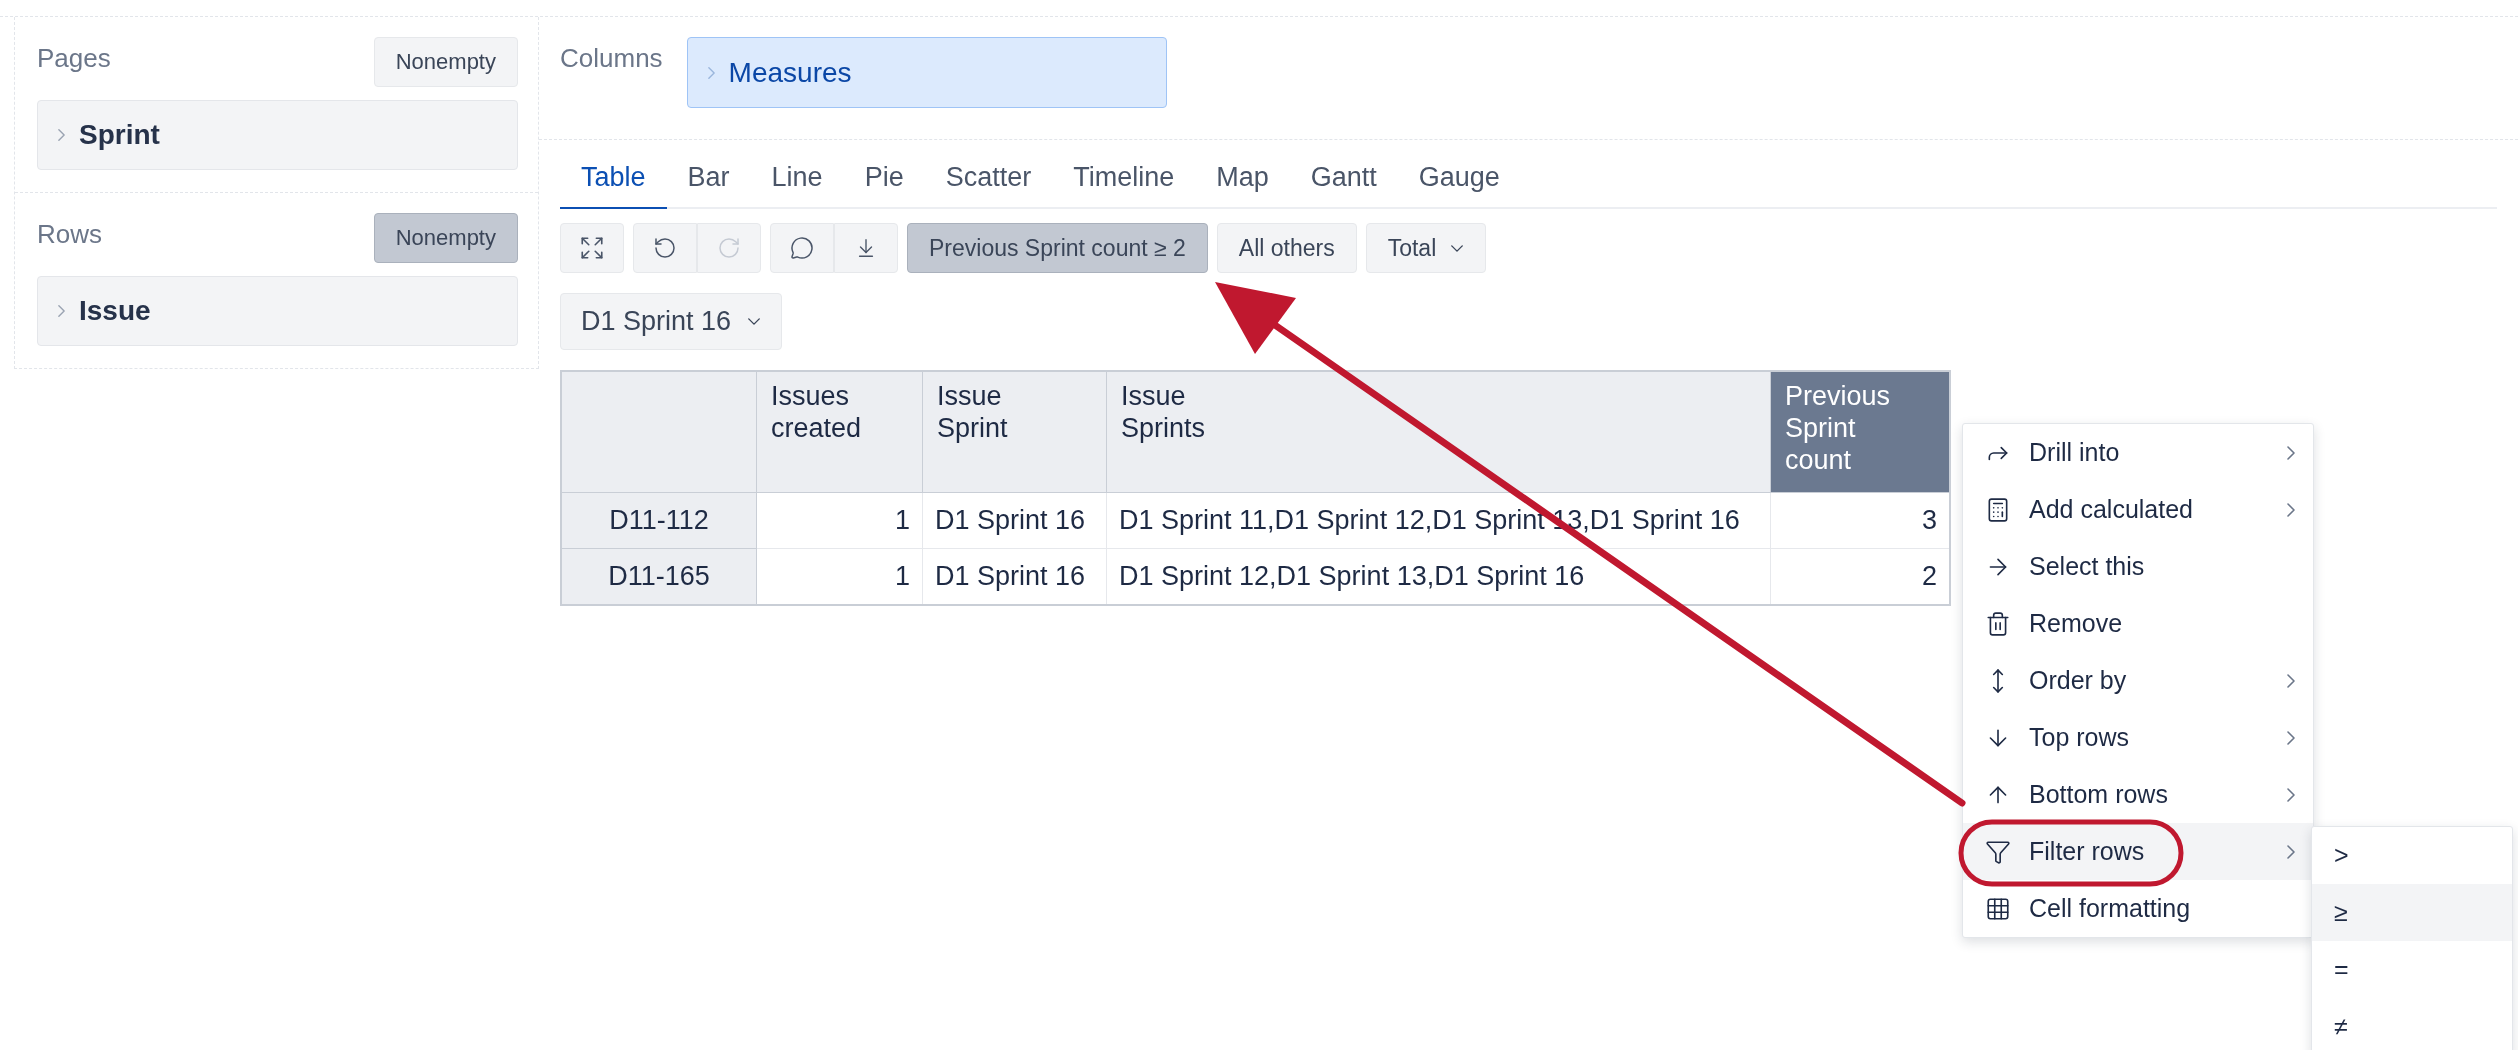  I want to click on trash-icon, so click(1998, 623).